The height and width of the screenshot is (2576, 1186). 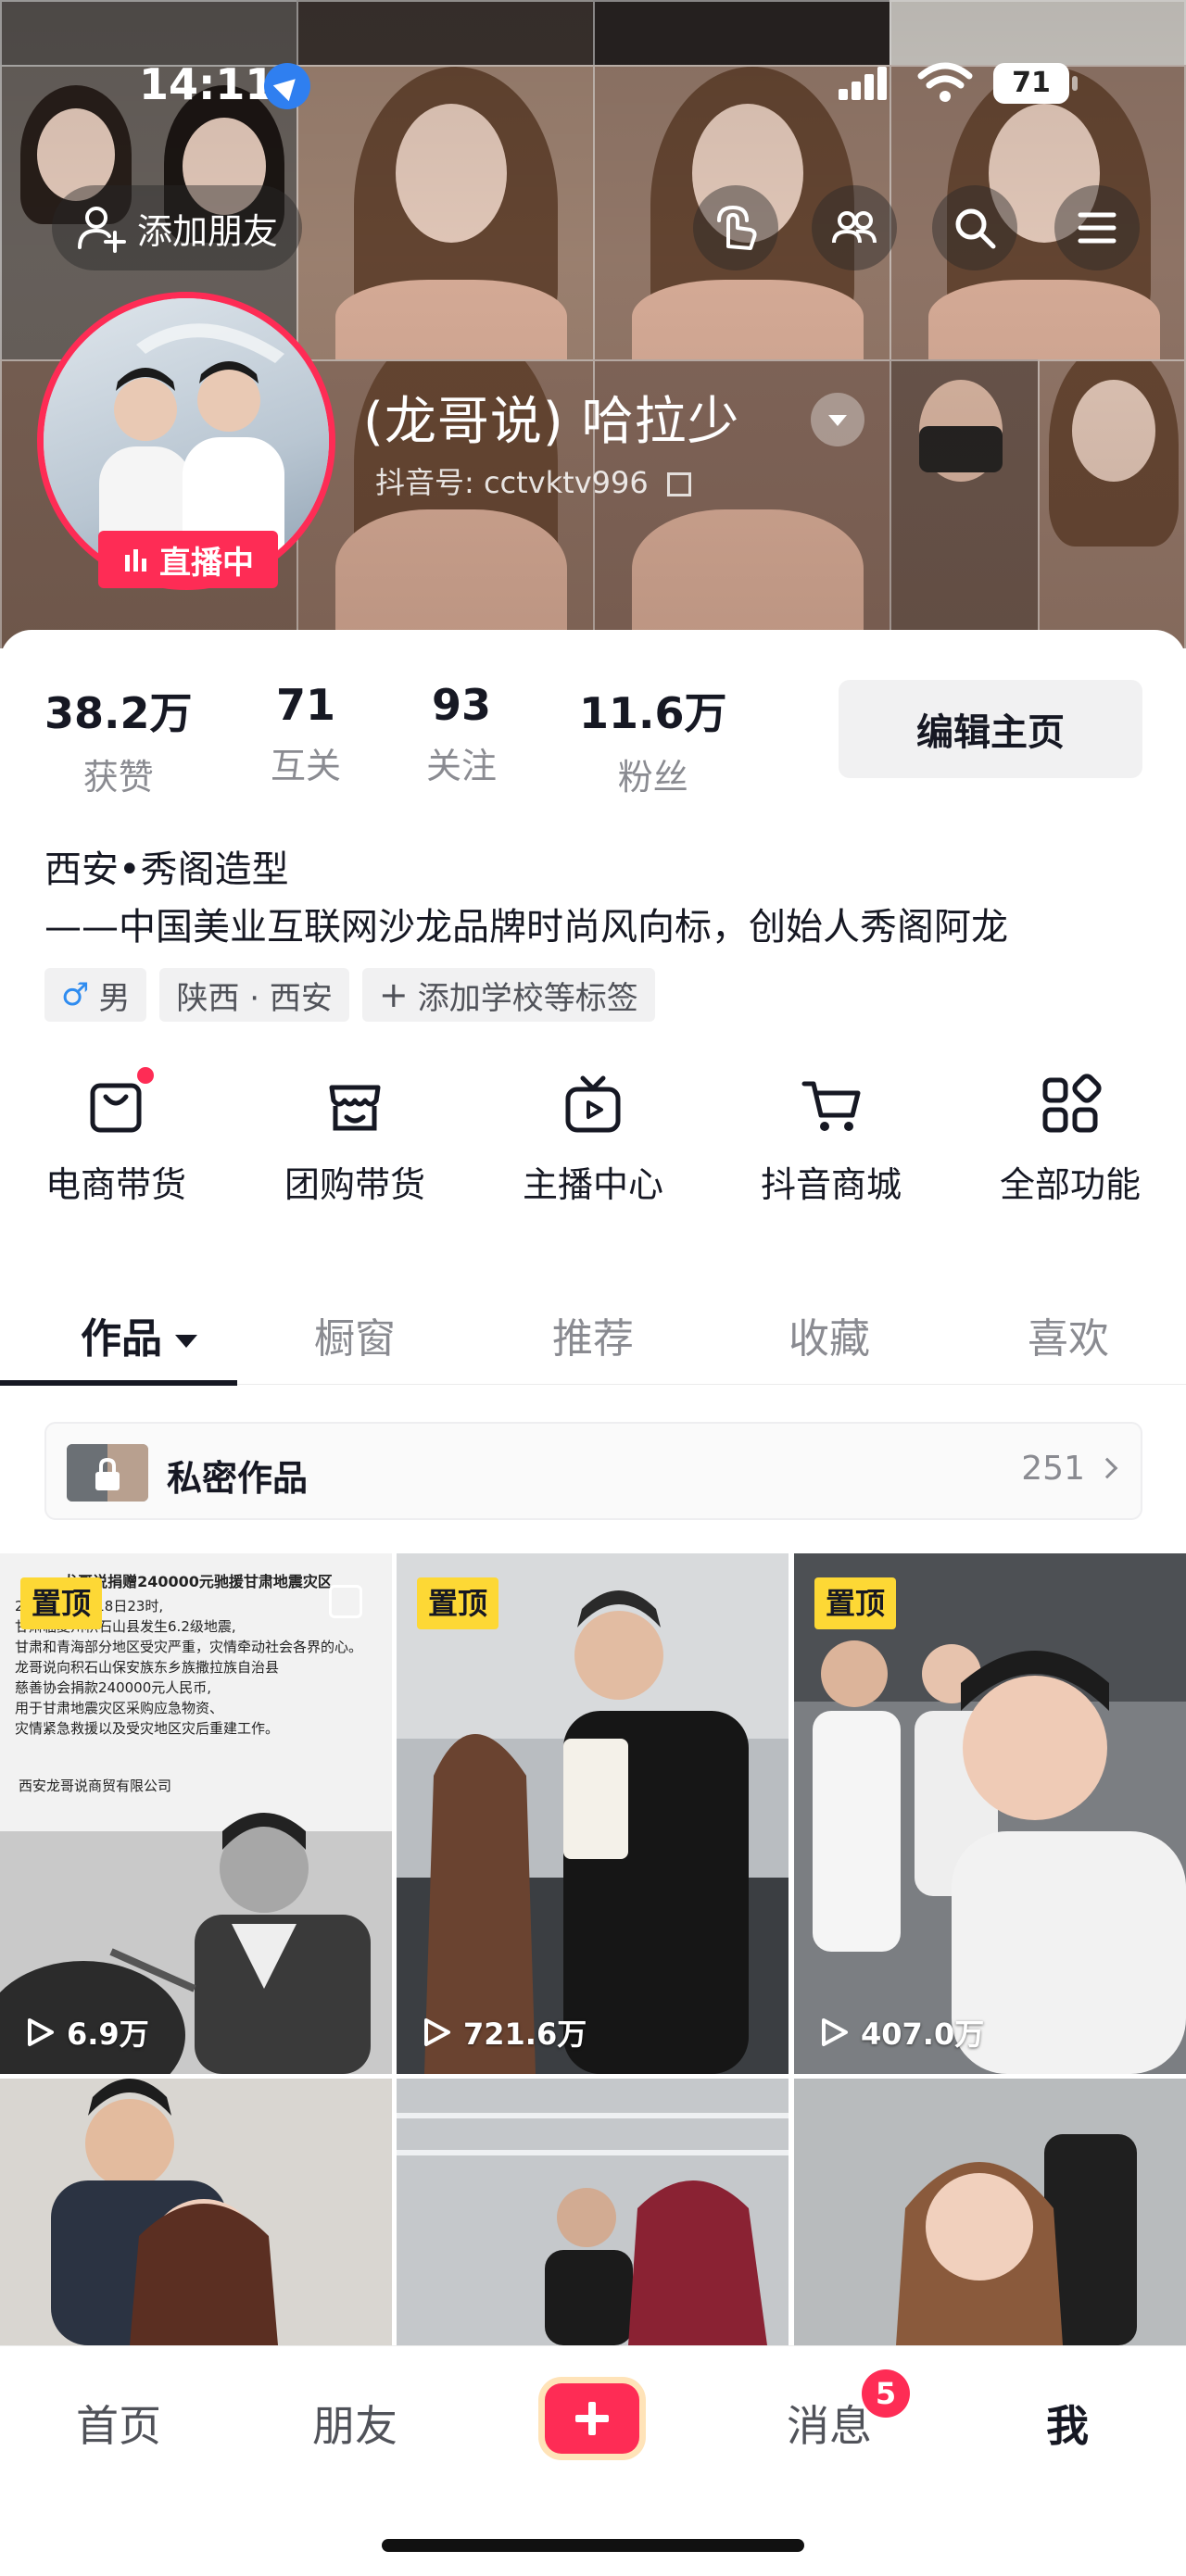 What do you see at coordinates (533, 480) in the screenshot?
I see `douyin-id: 抖音号: cctvktv996` at bounding box center [533, 480].